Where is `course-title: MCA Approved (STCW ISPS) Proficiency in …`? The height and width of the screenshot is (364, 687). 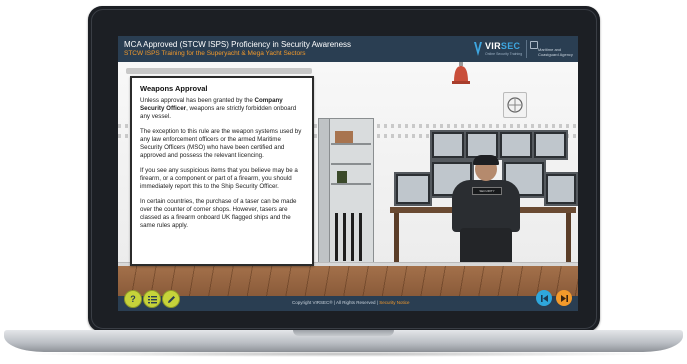
course-title: MCA Approved (STCW ISPS) Proficiency in … is located at coordinates (238, 44).